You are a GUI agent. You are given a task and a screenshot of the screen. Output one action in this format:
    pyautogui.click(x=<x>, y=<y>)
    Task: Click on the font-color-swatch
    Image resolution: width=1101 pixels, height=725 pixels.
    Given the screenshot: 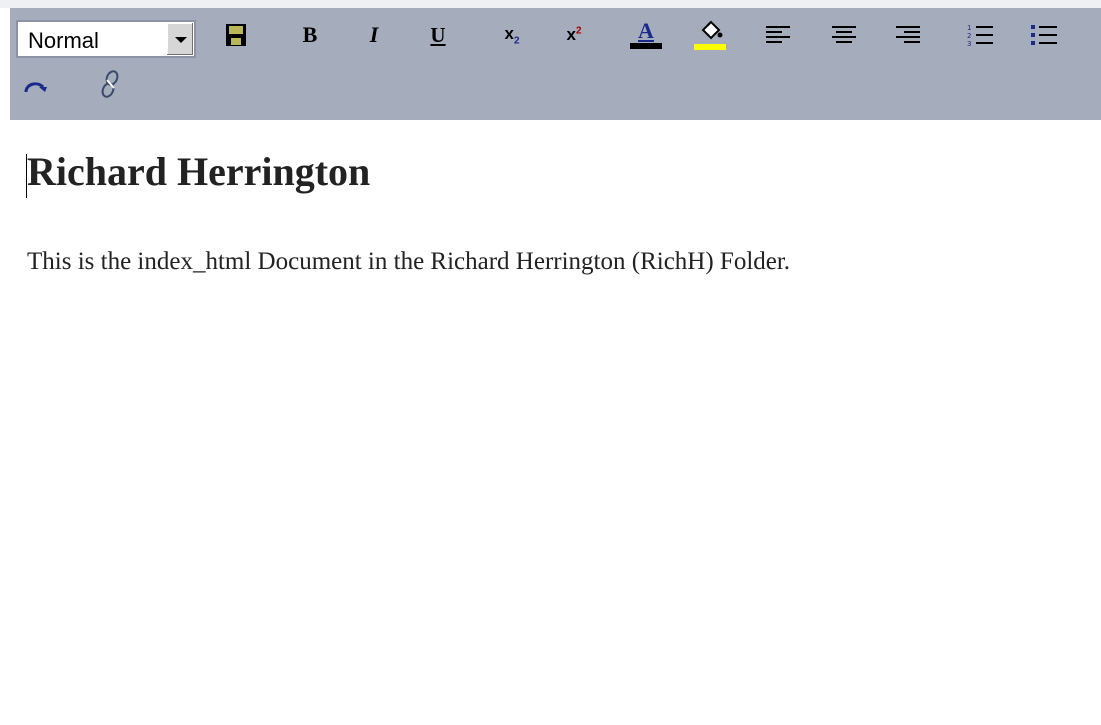 What is the action you would take?
    pyautogui.click(x=646, y=46)
    